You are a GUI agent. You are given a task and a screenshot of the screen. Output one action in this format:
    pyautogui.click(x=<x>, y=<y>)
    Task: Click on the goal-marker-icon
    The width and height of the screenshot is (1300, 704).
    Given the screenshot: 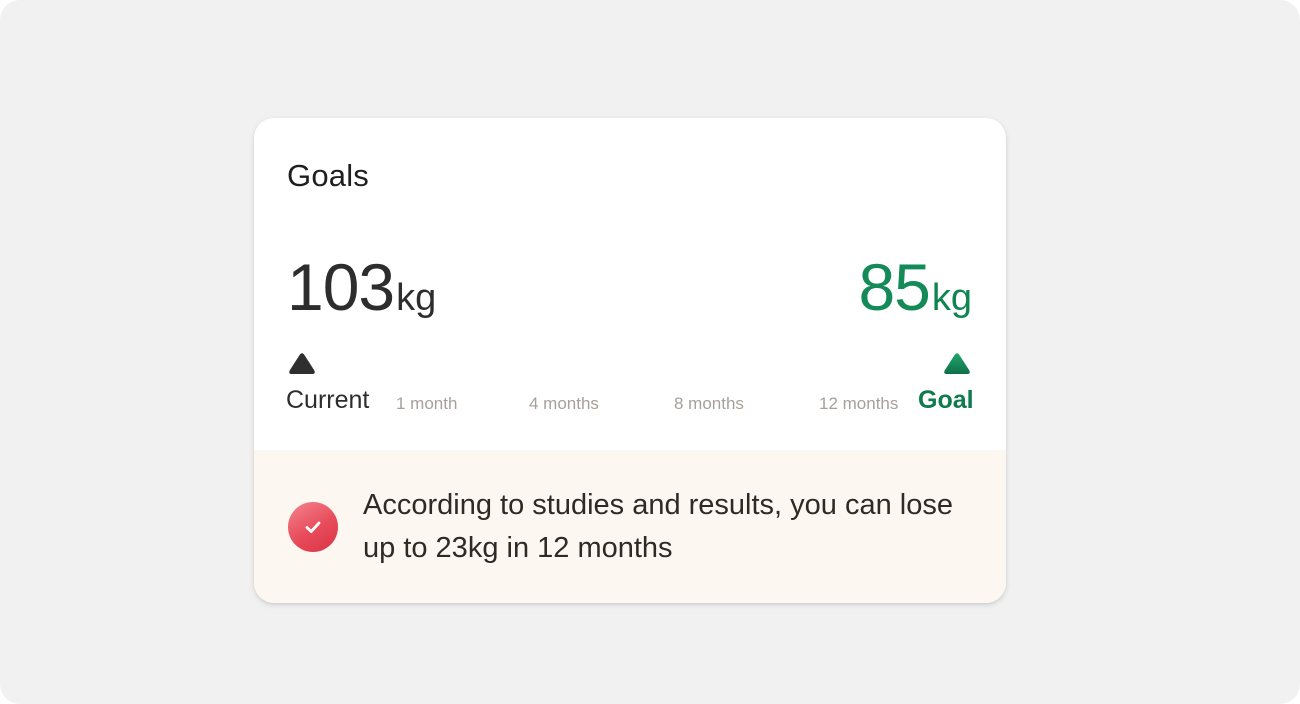 What is the action you would take?
    pyautogui.click(x=957, y=363)
    